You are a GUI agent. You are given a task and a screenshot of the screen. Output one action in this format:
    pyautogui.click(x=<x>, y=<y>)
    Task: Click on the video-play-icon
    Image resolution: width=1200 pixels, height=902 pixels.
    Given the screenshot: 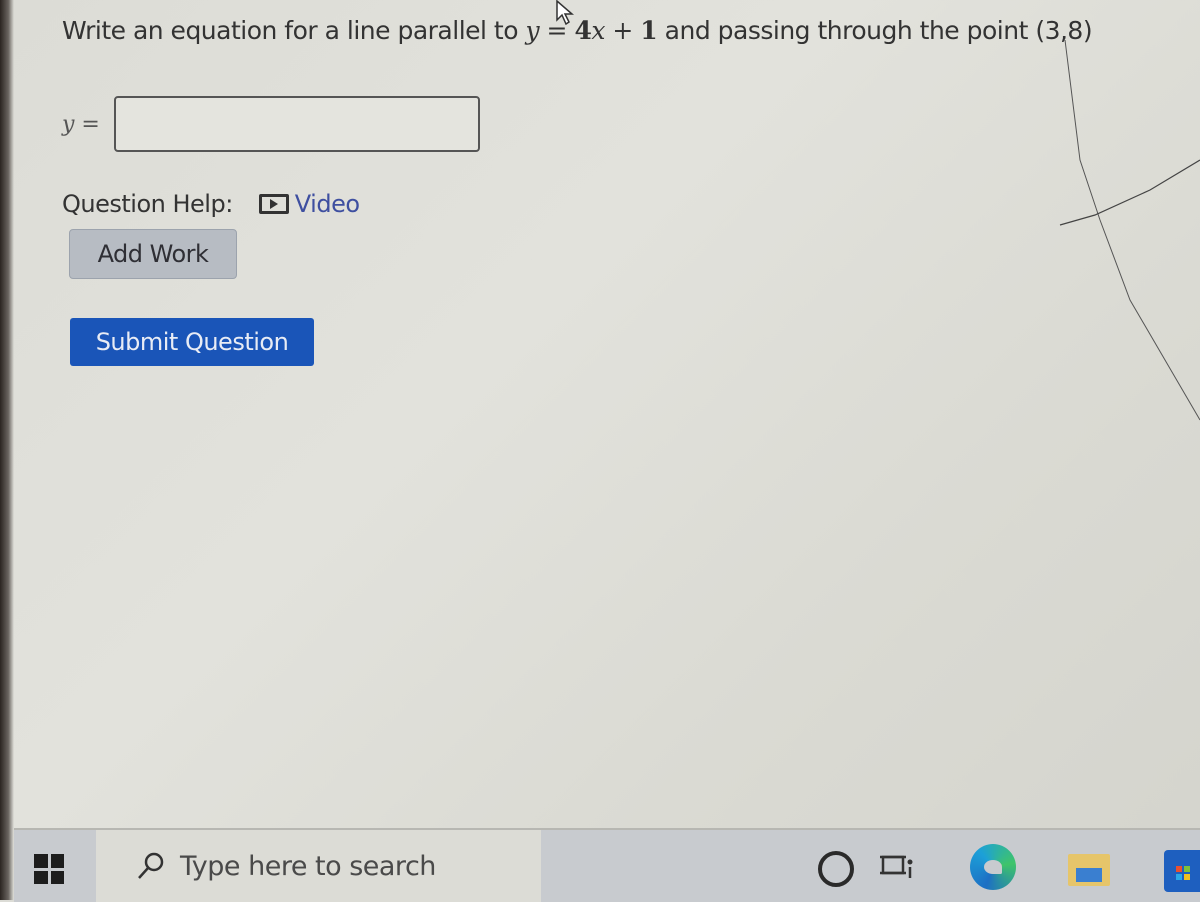 What is the action you would take?
    pyautogui.click(x=273, y=204)
    